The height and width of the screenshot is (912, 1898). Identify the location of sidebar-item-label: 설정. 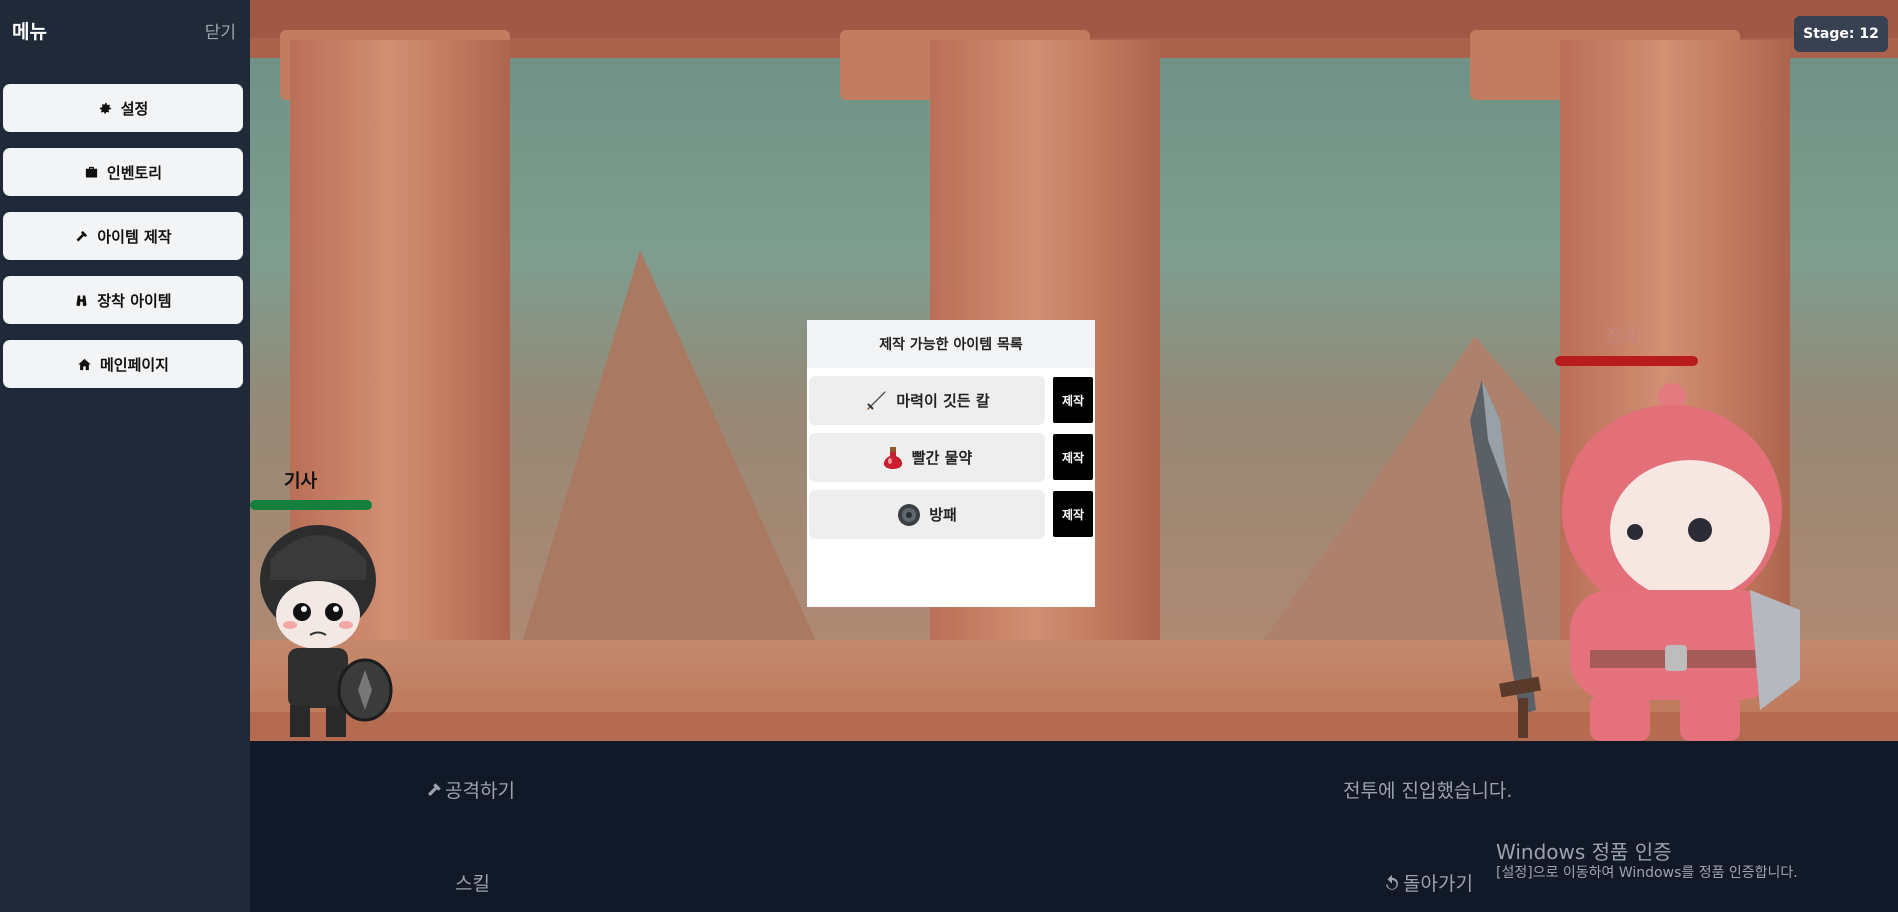
(134, 108).